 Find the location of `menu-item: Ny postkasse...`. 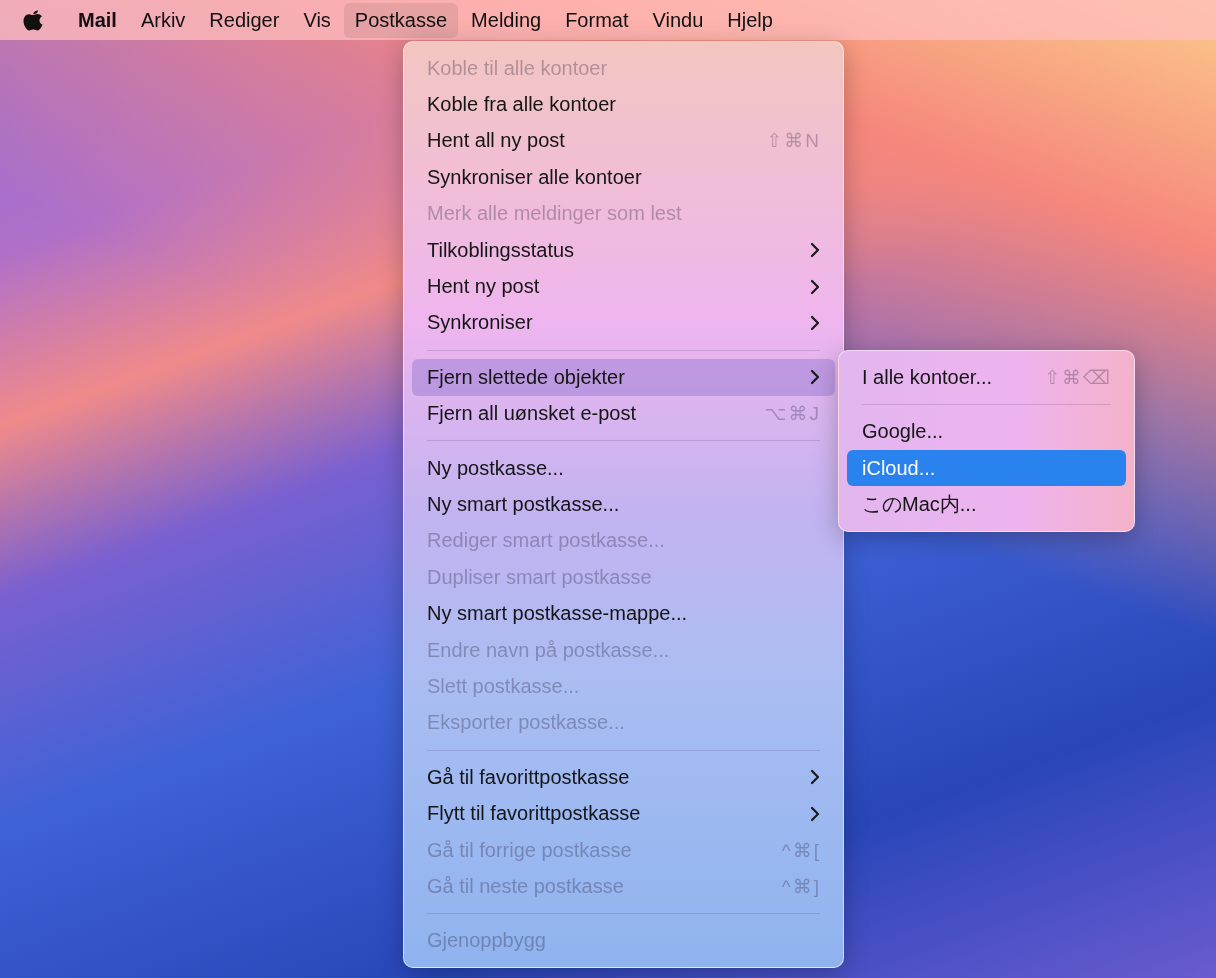

menu-item: Ny postkasse... is located at coordinates (623, 468).